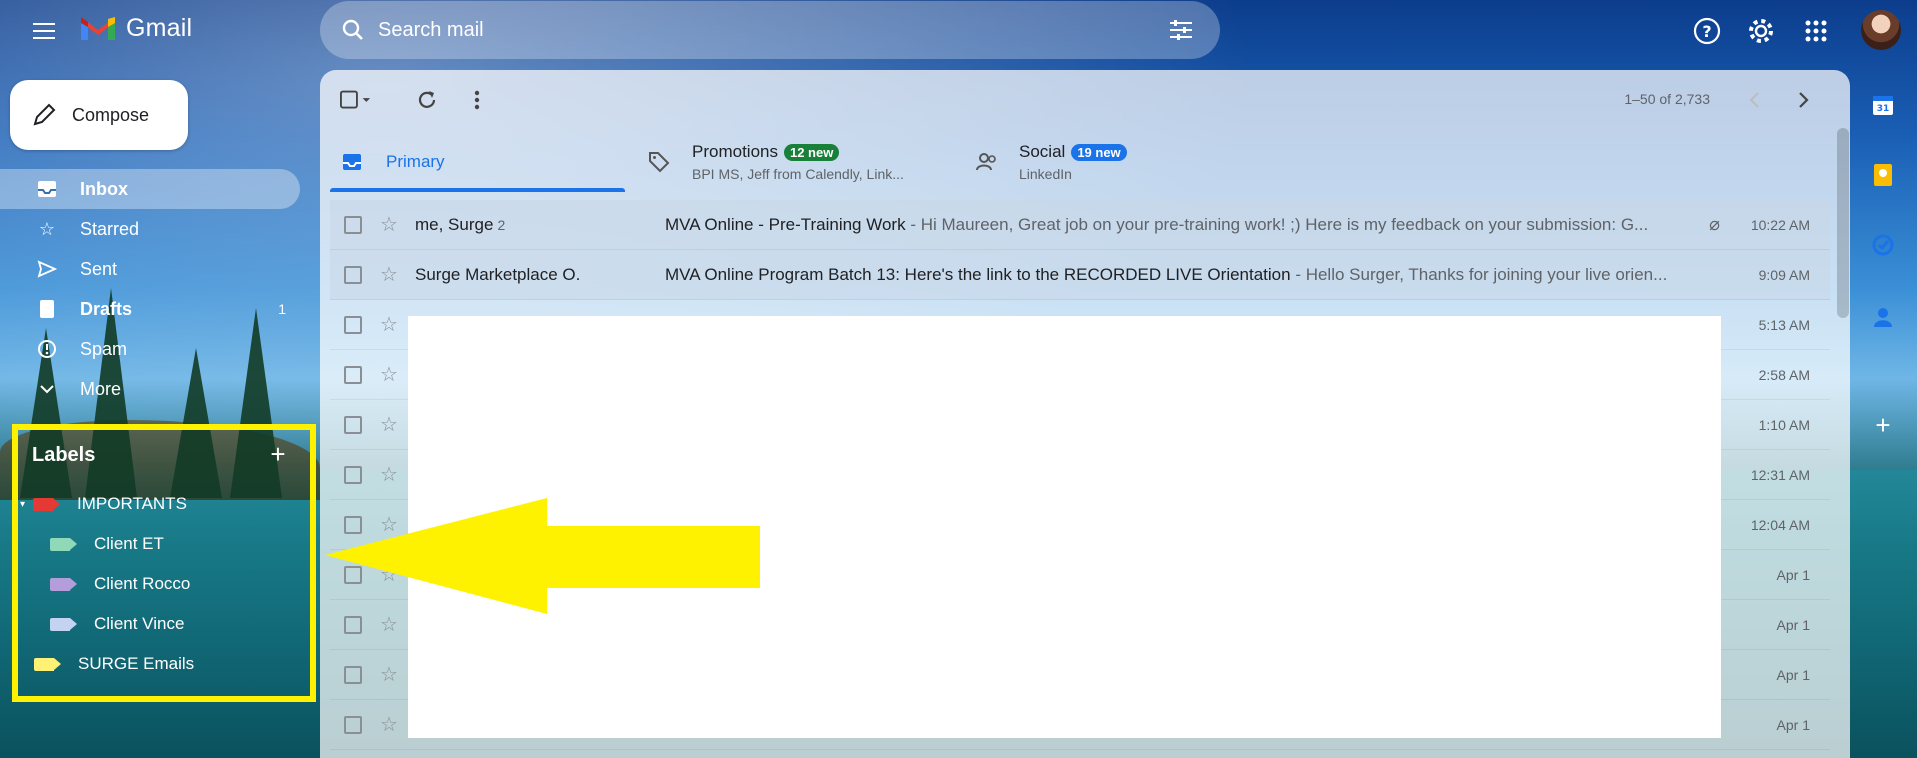  What do you see at coordinates (114, 664) in the screenshot?
I see `label-item-surge-emails: SURGE Emails` at bounding box center [114, 664].